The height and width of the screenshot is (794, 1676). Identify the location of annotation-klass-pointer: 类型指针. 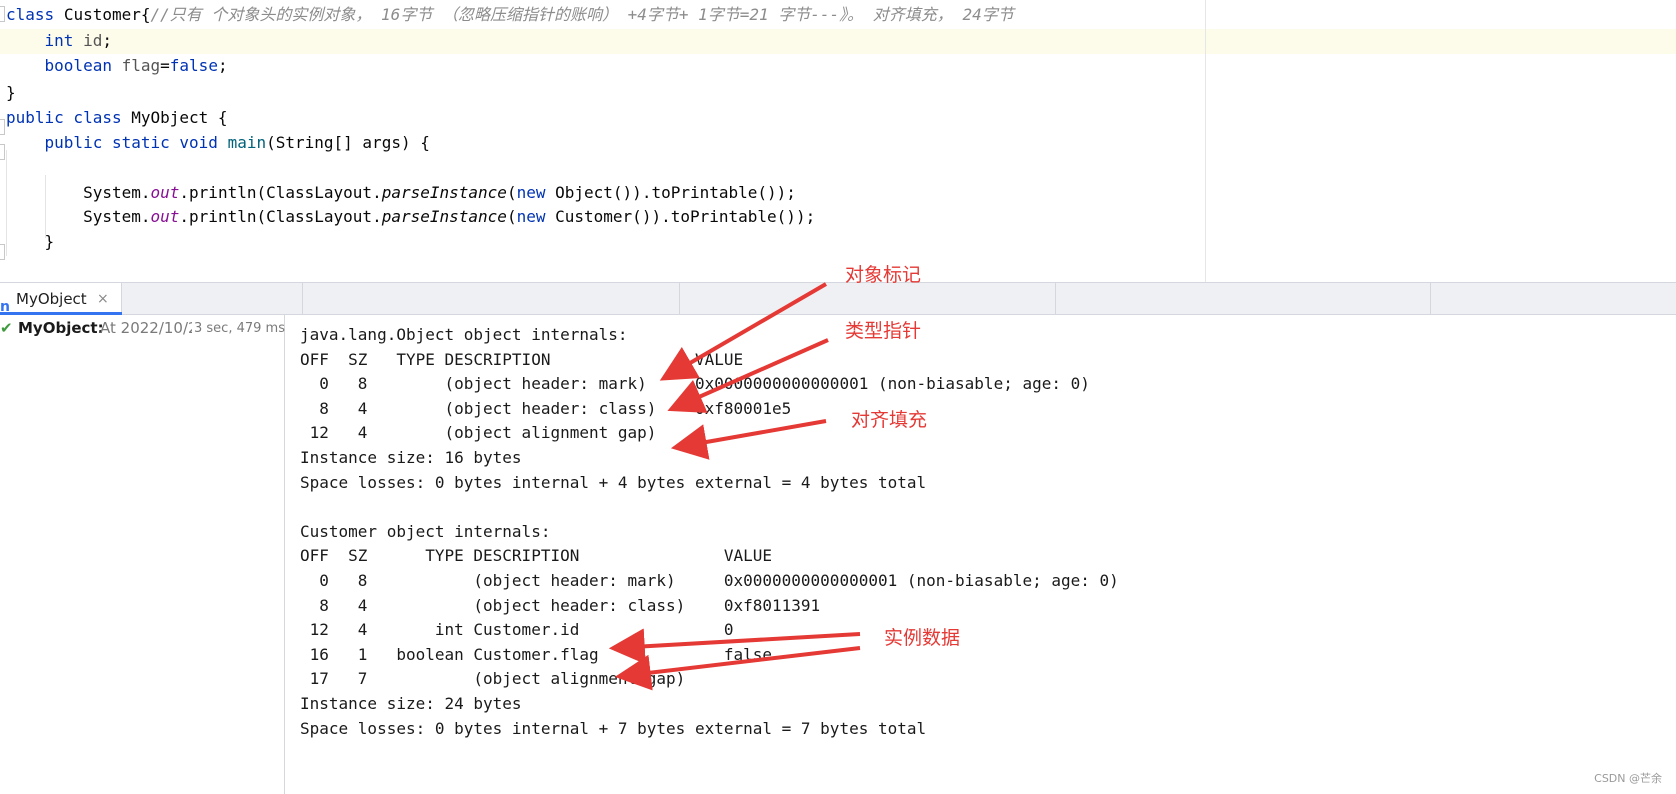
(883, 331).